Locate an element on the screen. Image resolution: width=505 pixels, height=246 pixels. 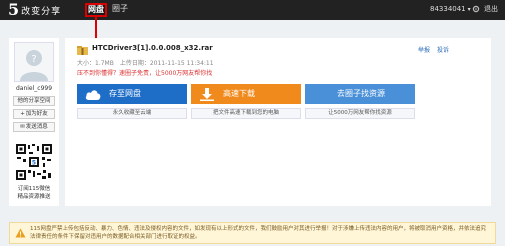
logout-link: 退出 is located at coordinates (491, 9).